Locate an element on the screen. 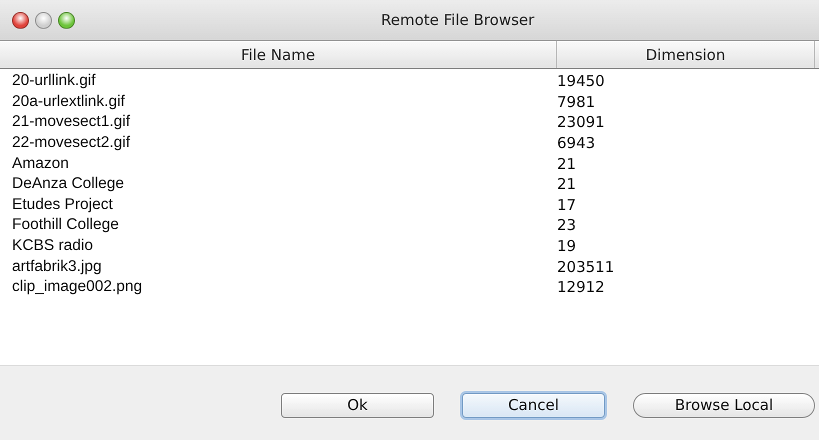 The image size is (819, 440). table-cell-text: Foothill College is located at coordinates (65, 225).